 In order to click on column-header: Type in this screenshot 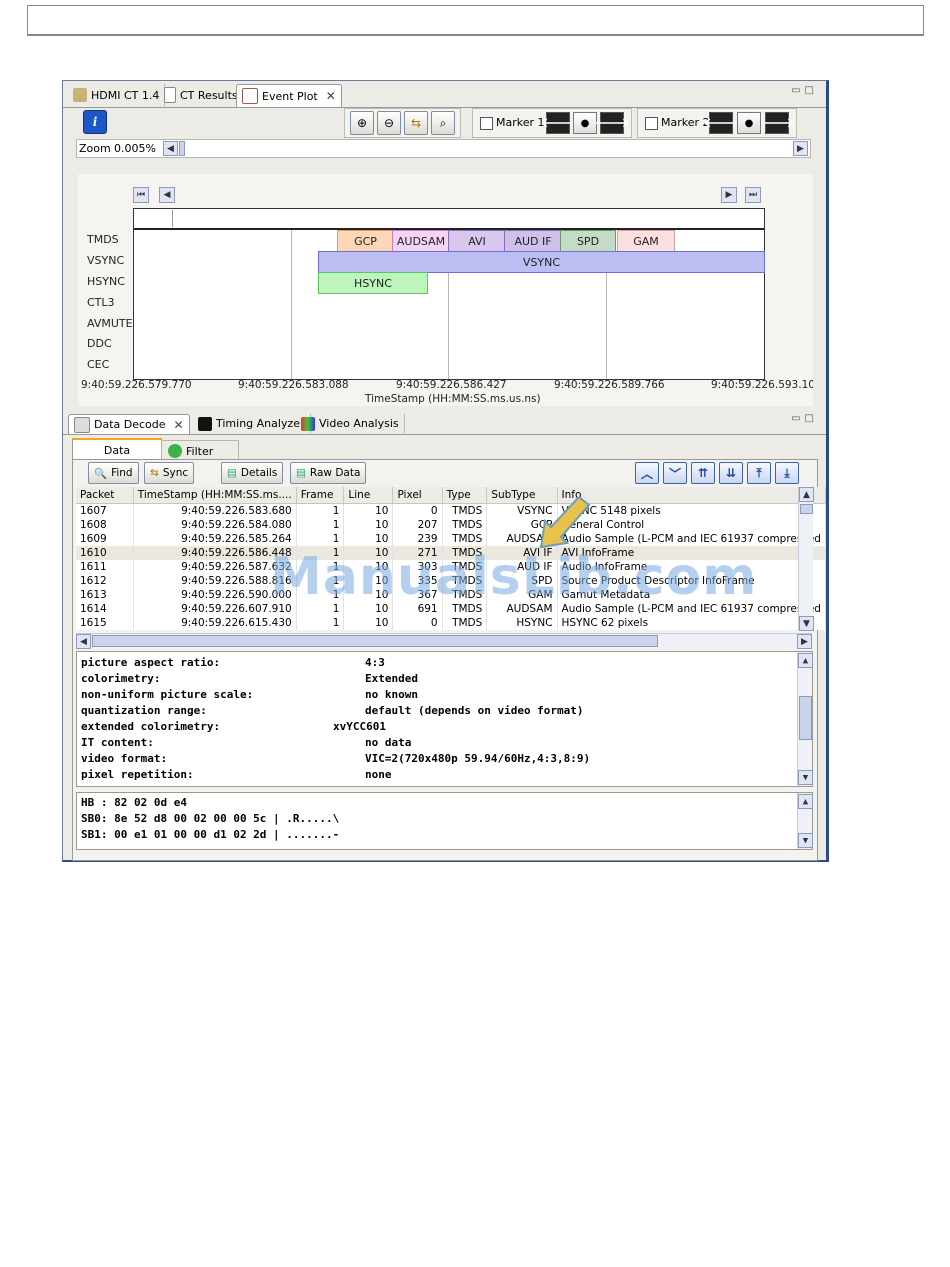, I will do `click(465, 495)`.